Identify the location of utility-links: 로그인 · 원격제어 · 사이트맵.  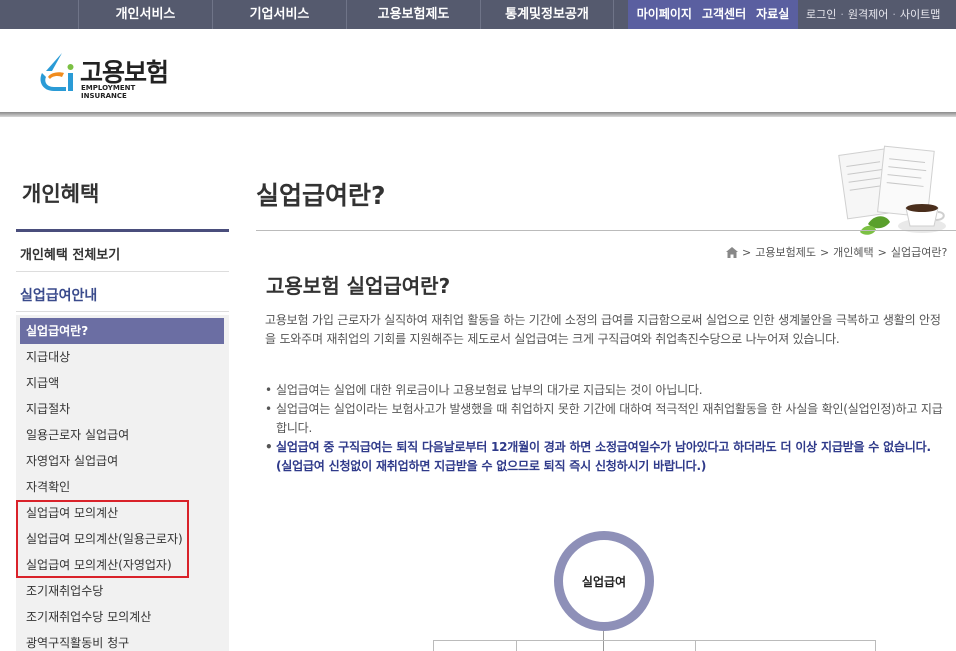
(873, 14).